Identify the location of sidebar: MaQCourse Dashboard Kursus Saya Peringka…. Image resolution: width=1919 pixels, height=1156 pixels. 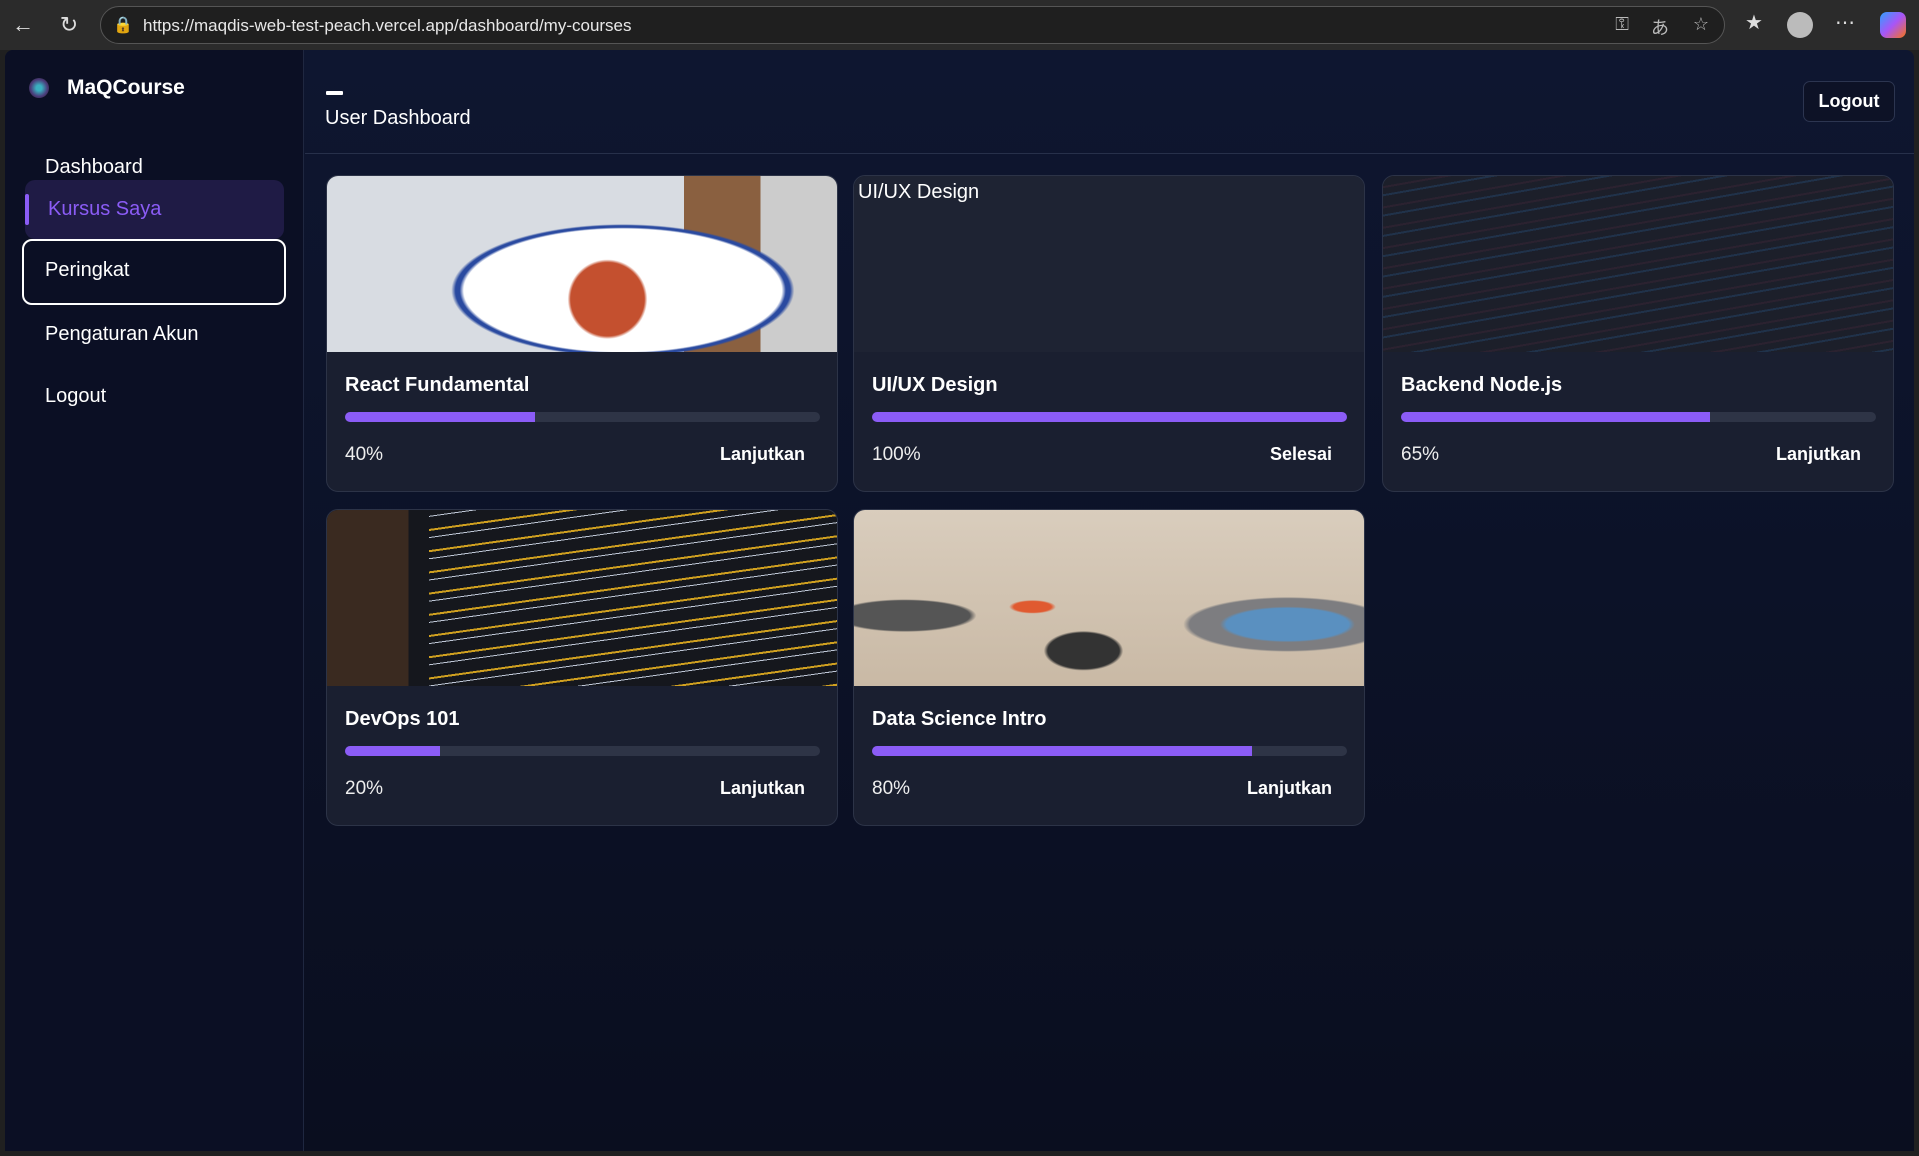
(154, 600).